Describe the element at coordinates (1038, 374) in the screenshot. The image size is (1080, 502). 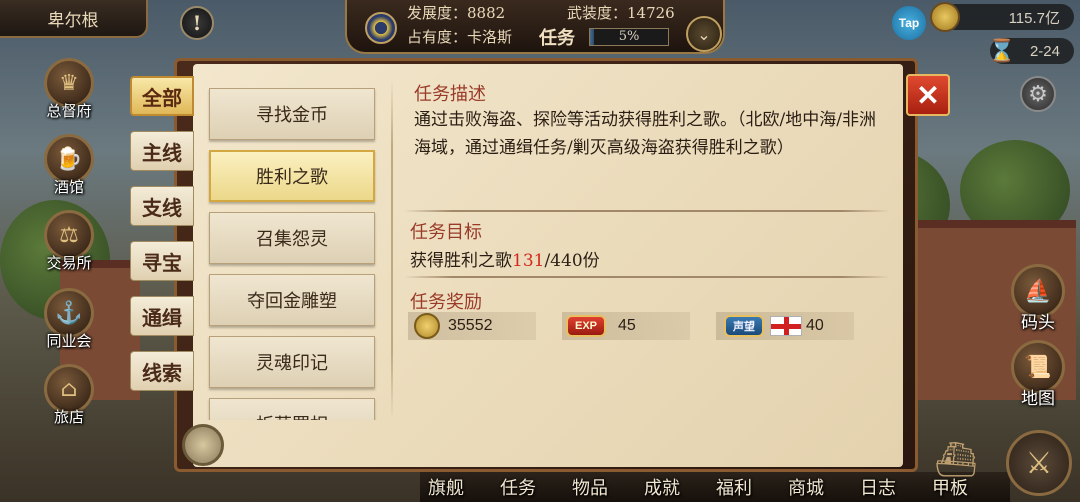
I see `nav-map: 📜 地图` at that location.